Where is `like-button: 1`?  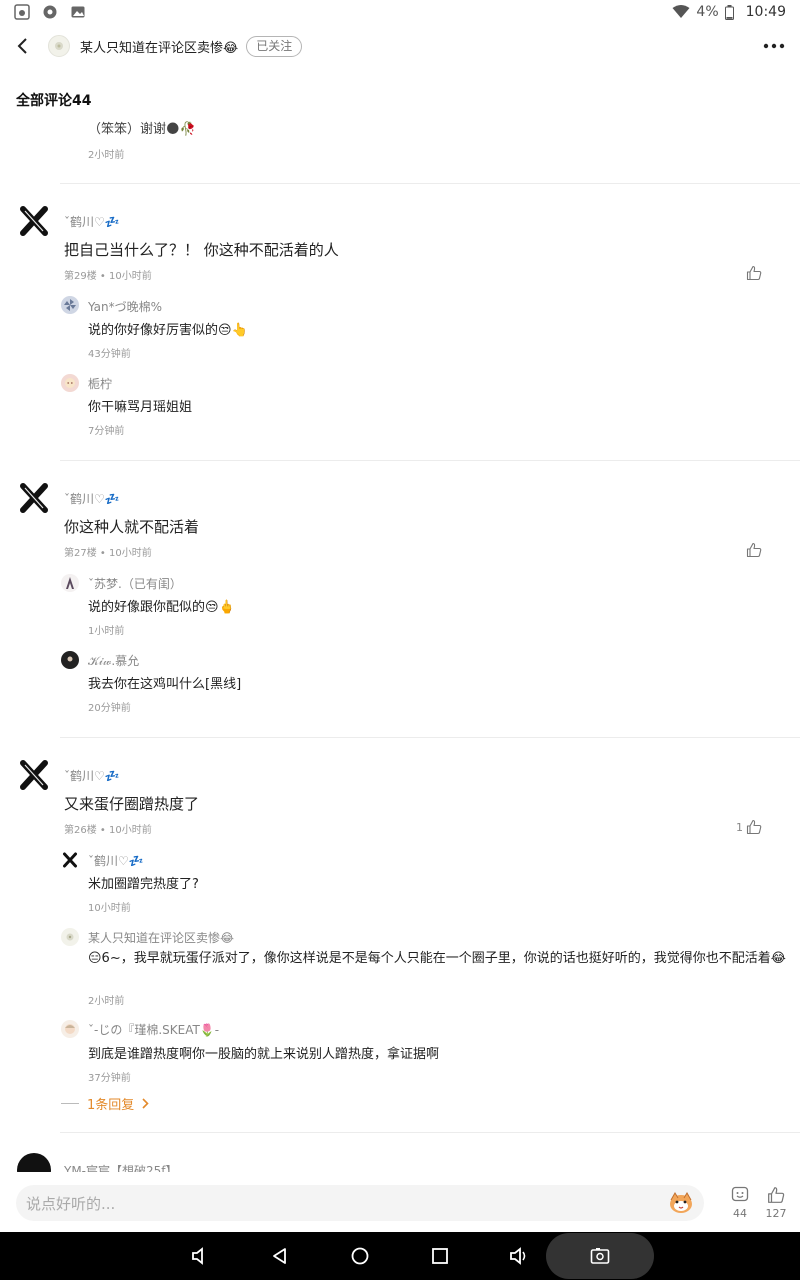
like-button: 1 is located at coordinates (749, 827).